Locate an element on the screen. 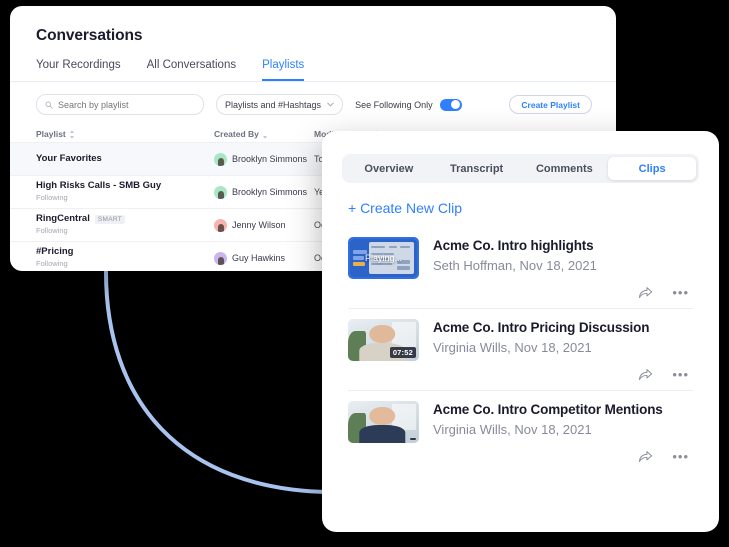 Image resolution: width=729 pixels, height=547 pixels. row-created-by-cell: Guy Hawkins is located at coordinates (264, 258).